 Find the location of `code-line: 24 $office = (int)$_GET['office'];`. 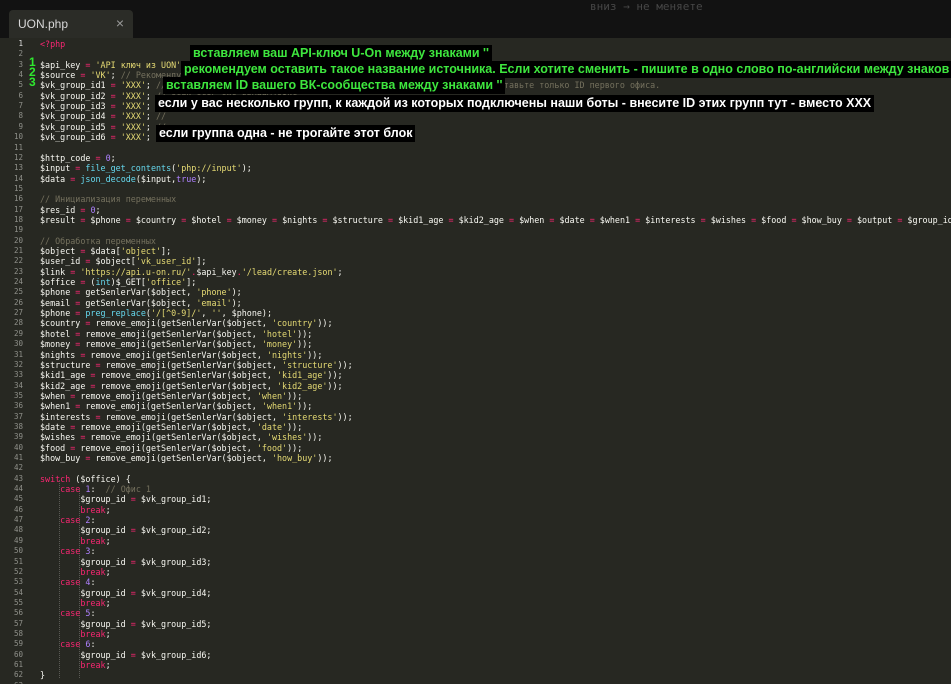

code-line: 24 $office = (int)$_GET['office']; is located at coordinates (475, 282).